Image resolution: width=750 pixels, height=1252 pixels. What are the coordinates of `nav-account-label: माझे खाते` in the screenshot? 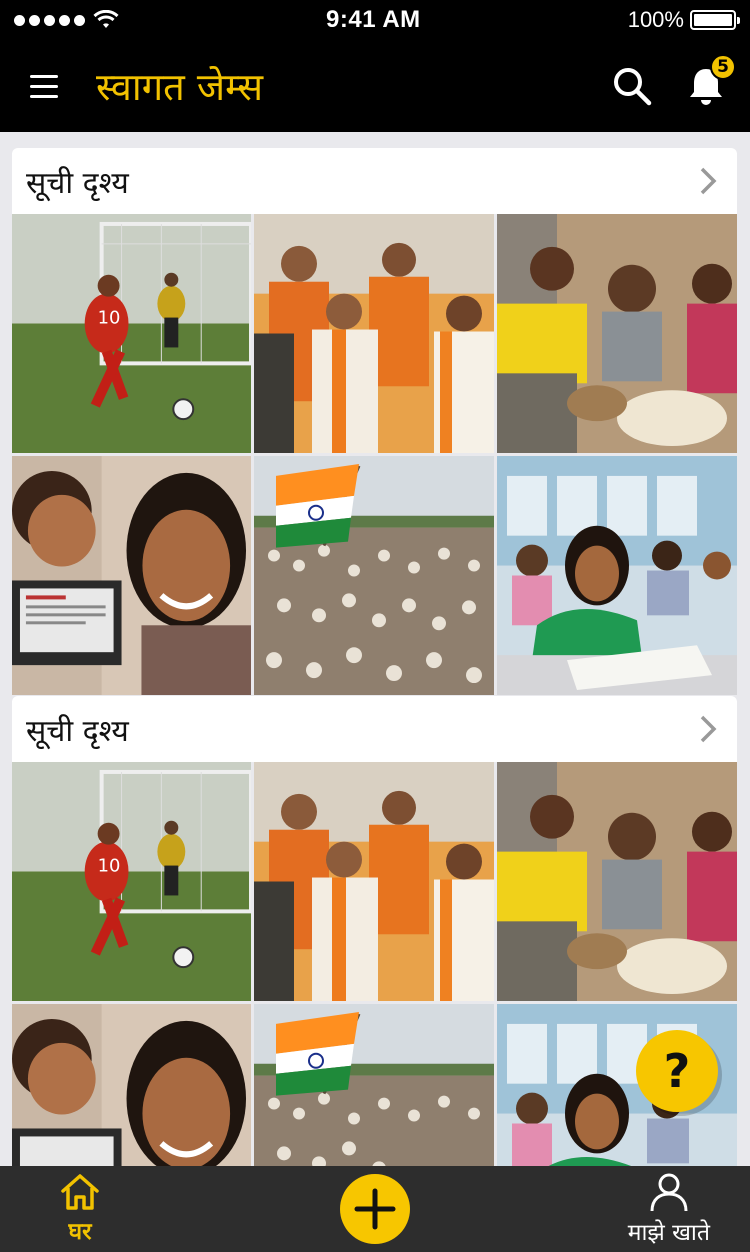 It's located at (668, 1233).